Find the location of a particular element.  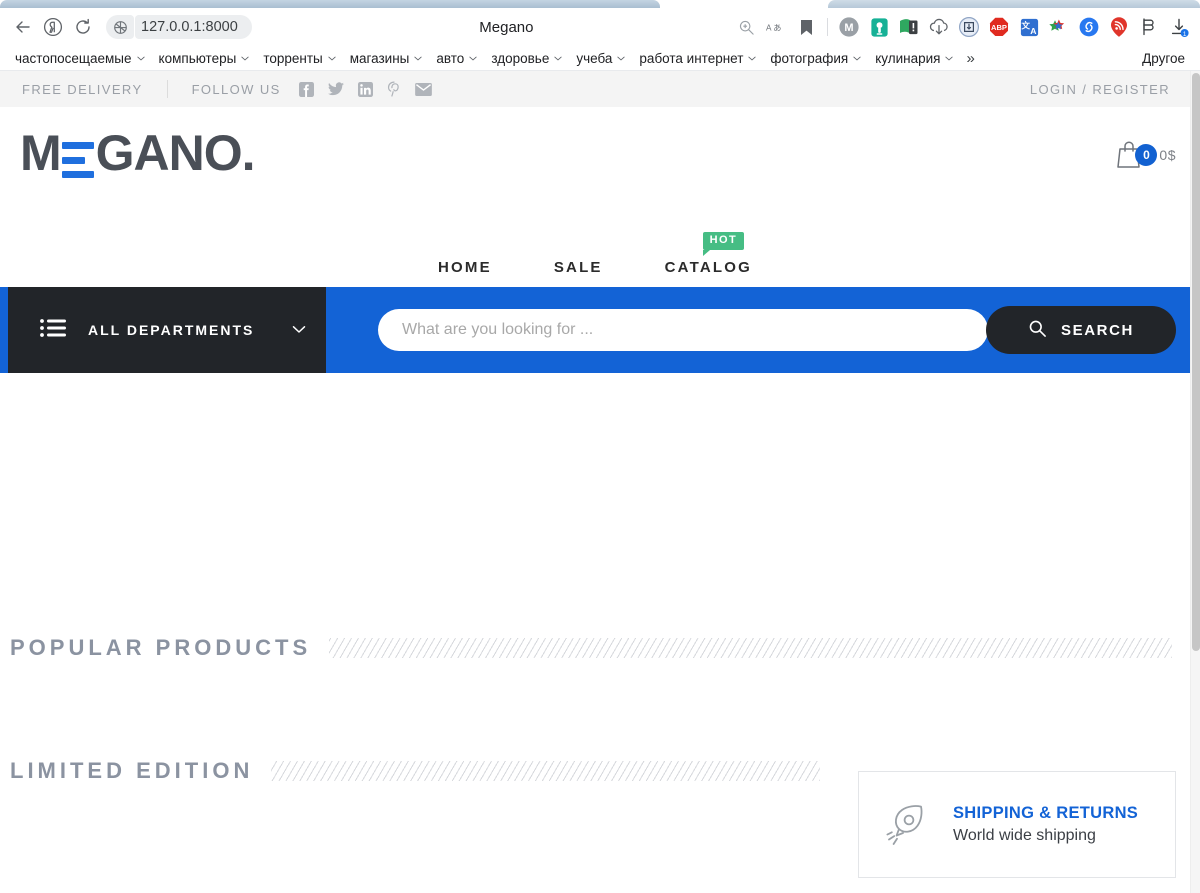

shopping-bag-icon: 0 is located at coordinates (1136, 155).